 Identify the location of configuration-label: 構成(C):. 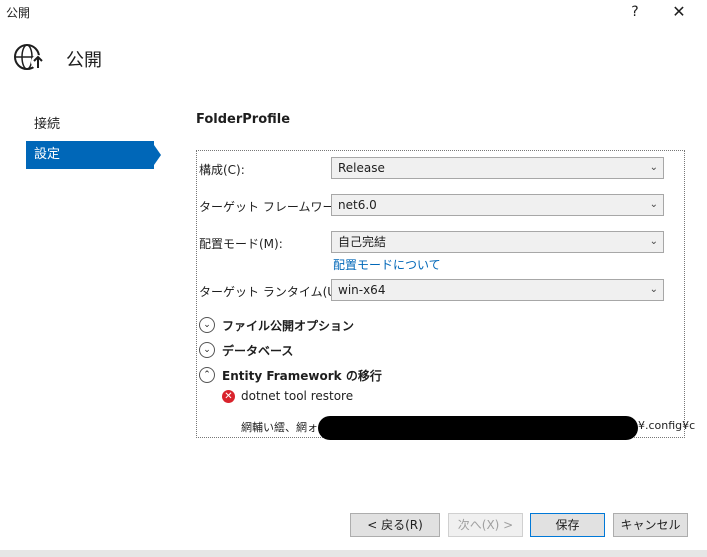
(222, 170).